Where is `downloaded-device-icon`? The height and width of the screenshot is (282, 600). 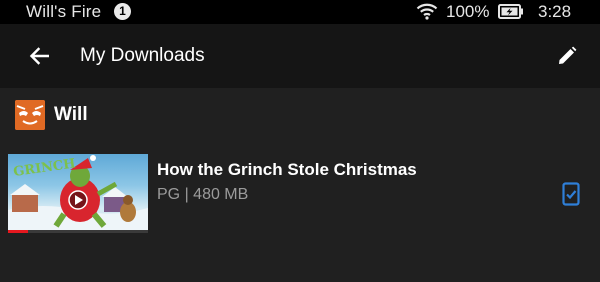 downloaded-device-icon is located at coordinates (571, 194).